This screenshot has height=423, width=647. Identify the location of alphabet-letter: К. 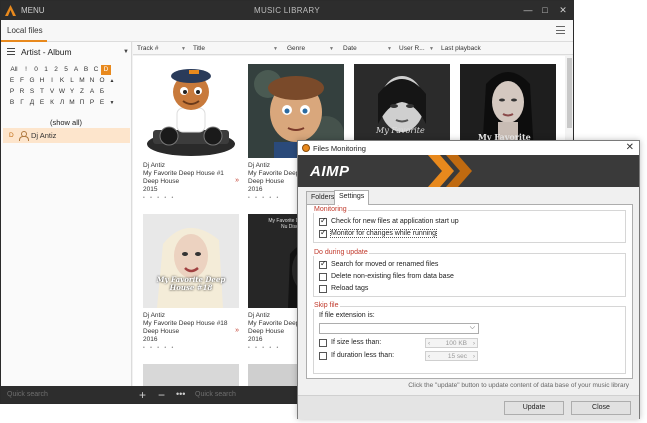
(52, 103).